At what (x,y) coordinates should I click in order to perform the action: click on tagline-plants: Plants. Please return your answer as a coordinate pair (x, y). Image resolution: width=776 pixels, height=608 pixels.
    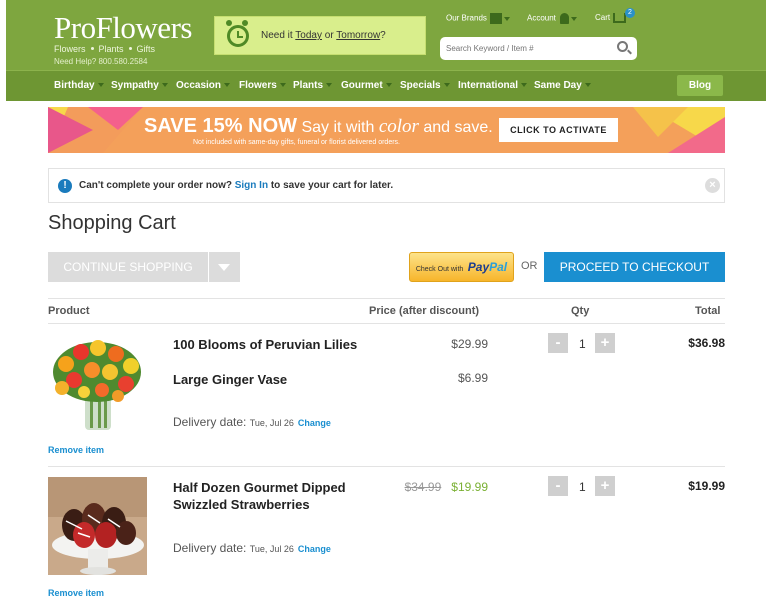
    Looking at the image, I should click on (111, 49).